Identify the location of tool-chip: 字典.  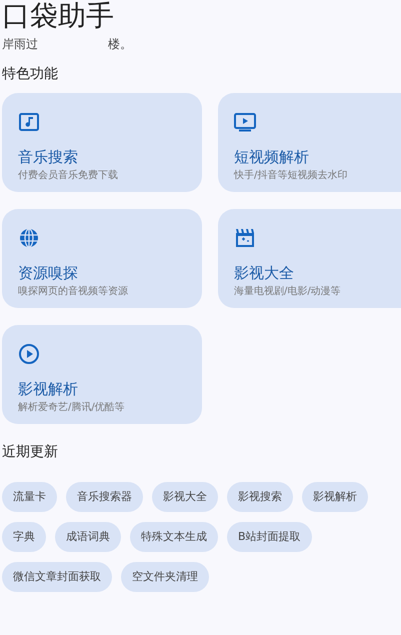
(24, 537).